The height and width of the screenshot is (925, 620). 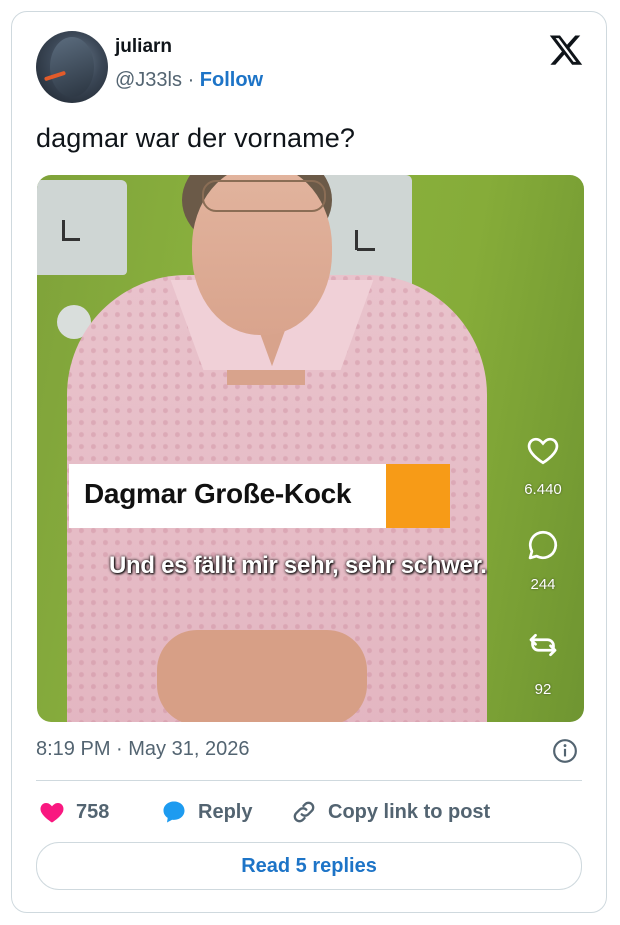 I want to click on copy-link-action: Copy link to post, so click(x=390, y=812).